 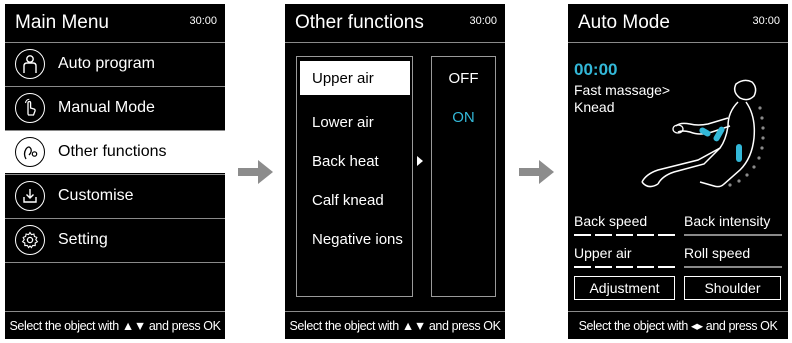 I want to click on screen-title: Main Menu, so click(x=62, y=22).